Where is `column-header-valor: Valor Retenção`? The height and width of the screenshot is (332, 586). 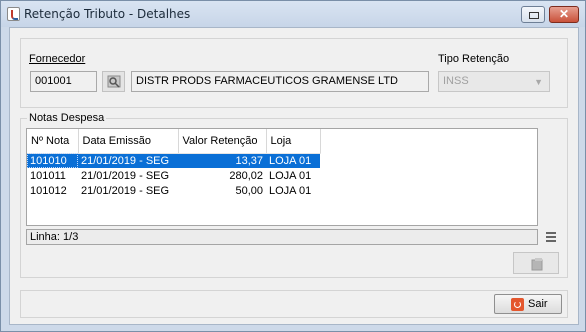 column-header-valor: Valor Retenção is located at coordinates (222, 141).